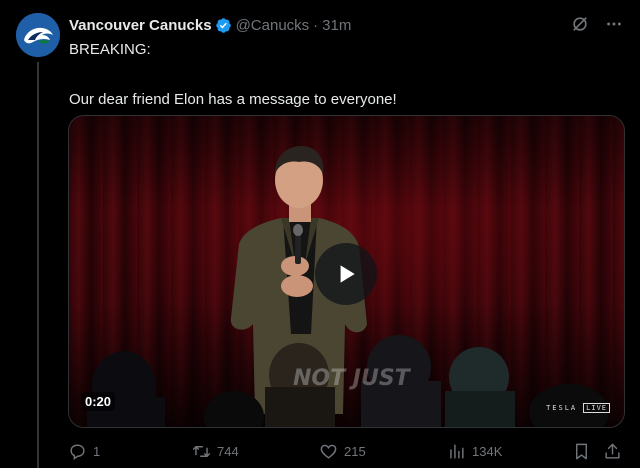 This screenshot has height=468, width=640. What do you see at coordinates (77, 451) in the screenshot?
I see `reply-icon` at bounding box center [77, 451].